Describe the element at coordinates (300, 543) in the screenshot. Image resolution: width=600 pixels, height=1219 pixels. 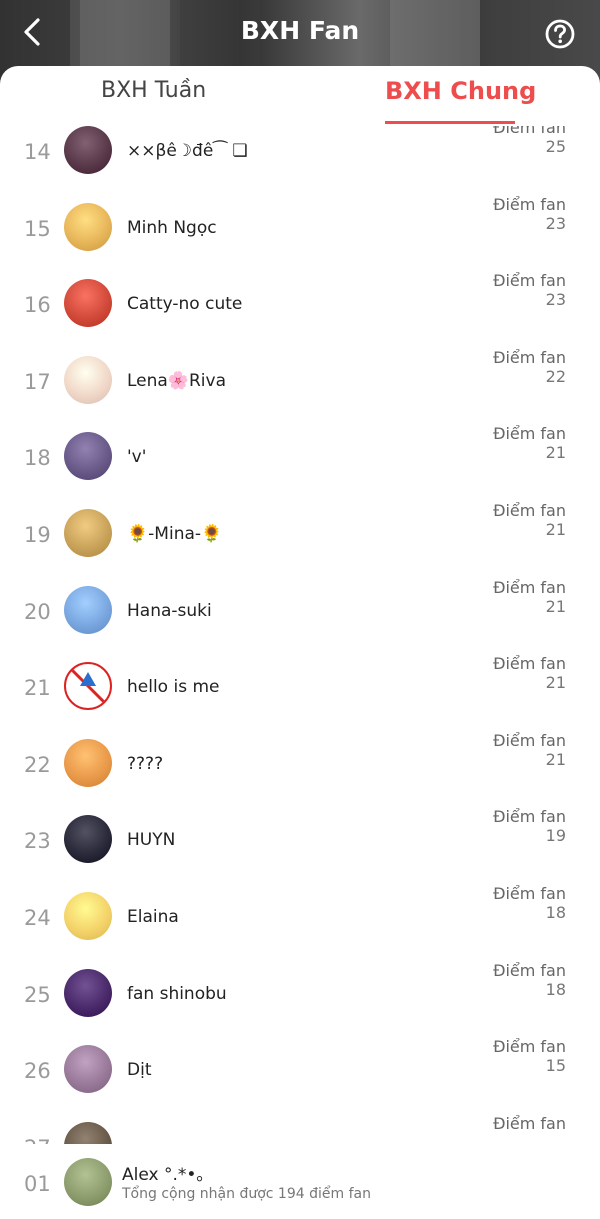
I see `list-item: 19 🌻-Mina-🌻 Điểm fan 21` at that location.